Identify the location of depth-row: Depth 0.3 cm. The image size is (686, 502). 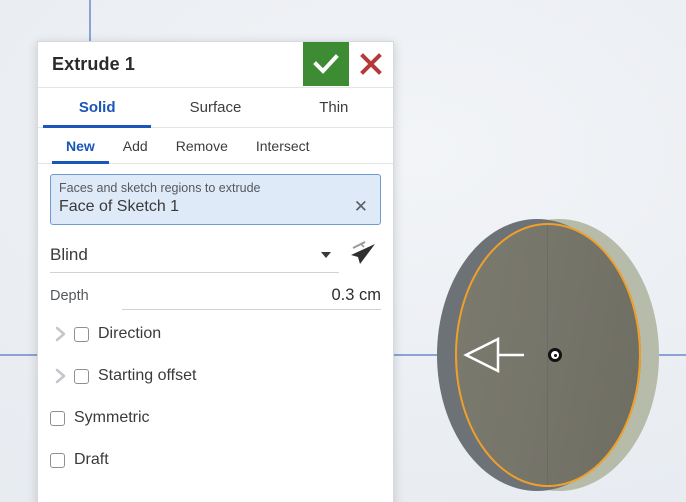
(215, 298).